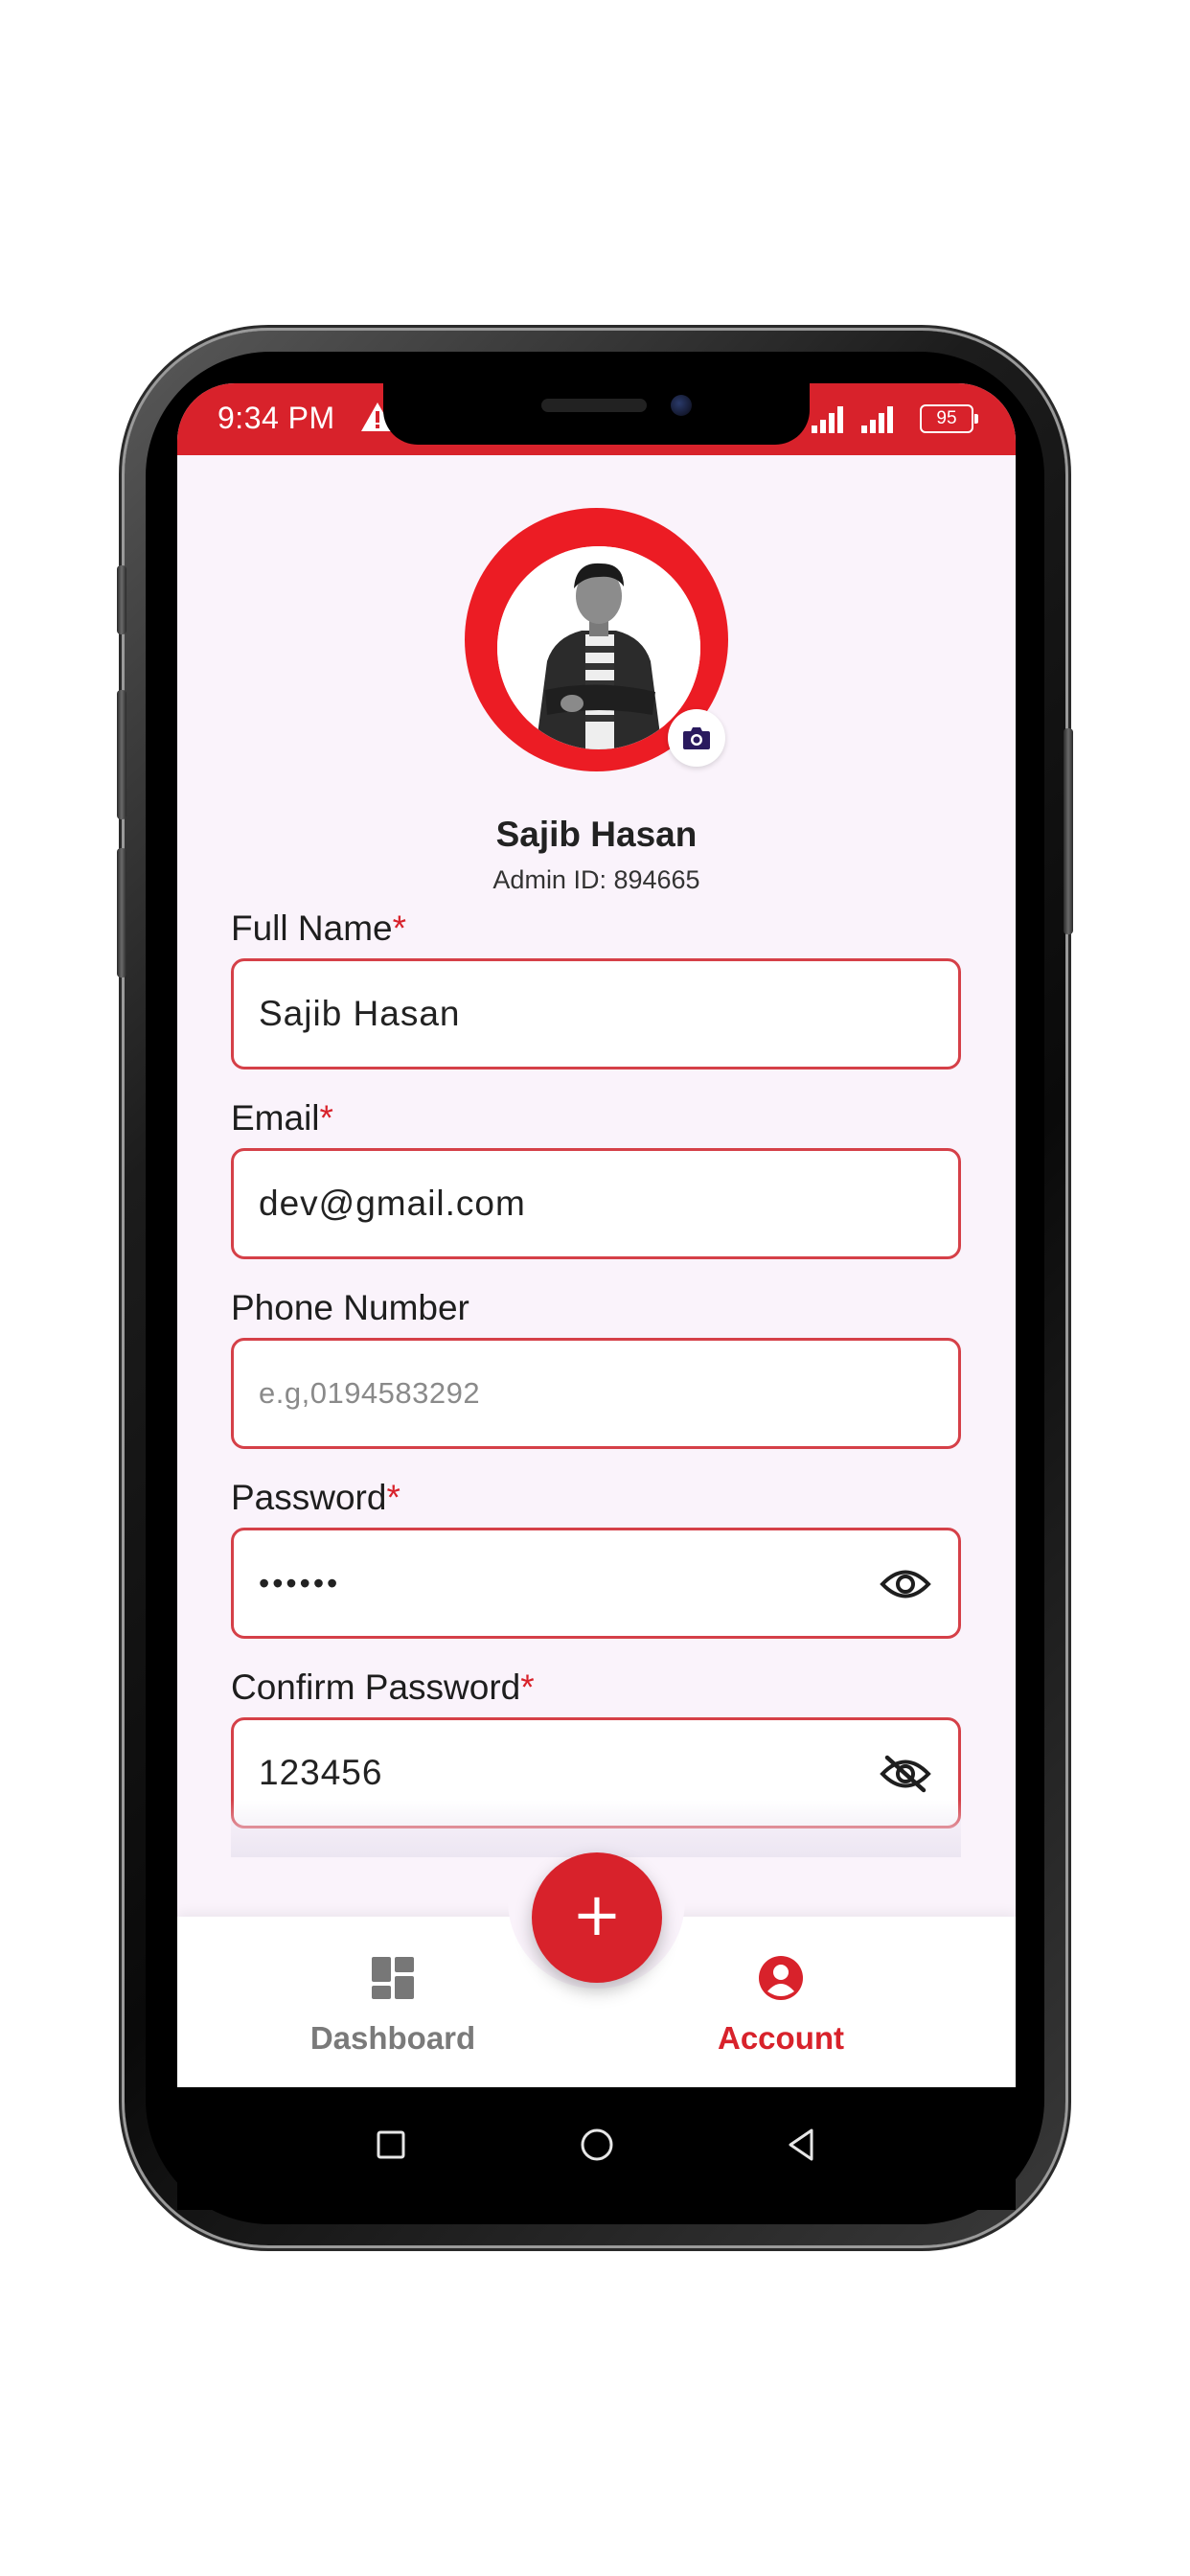 The width and height of the screenshot is (1190, 2576). Describe the element at coordinates (1069, 831) in the screenshot. I see `power-button` at that location.